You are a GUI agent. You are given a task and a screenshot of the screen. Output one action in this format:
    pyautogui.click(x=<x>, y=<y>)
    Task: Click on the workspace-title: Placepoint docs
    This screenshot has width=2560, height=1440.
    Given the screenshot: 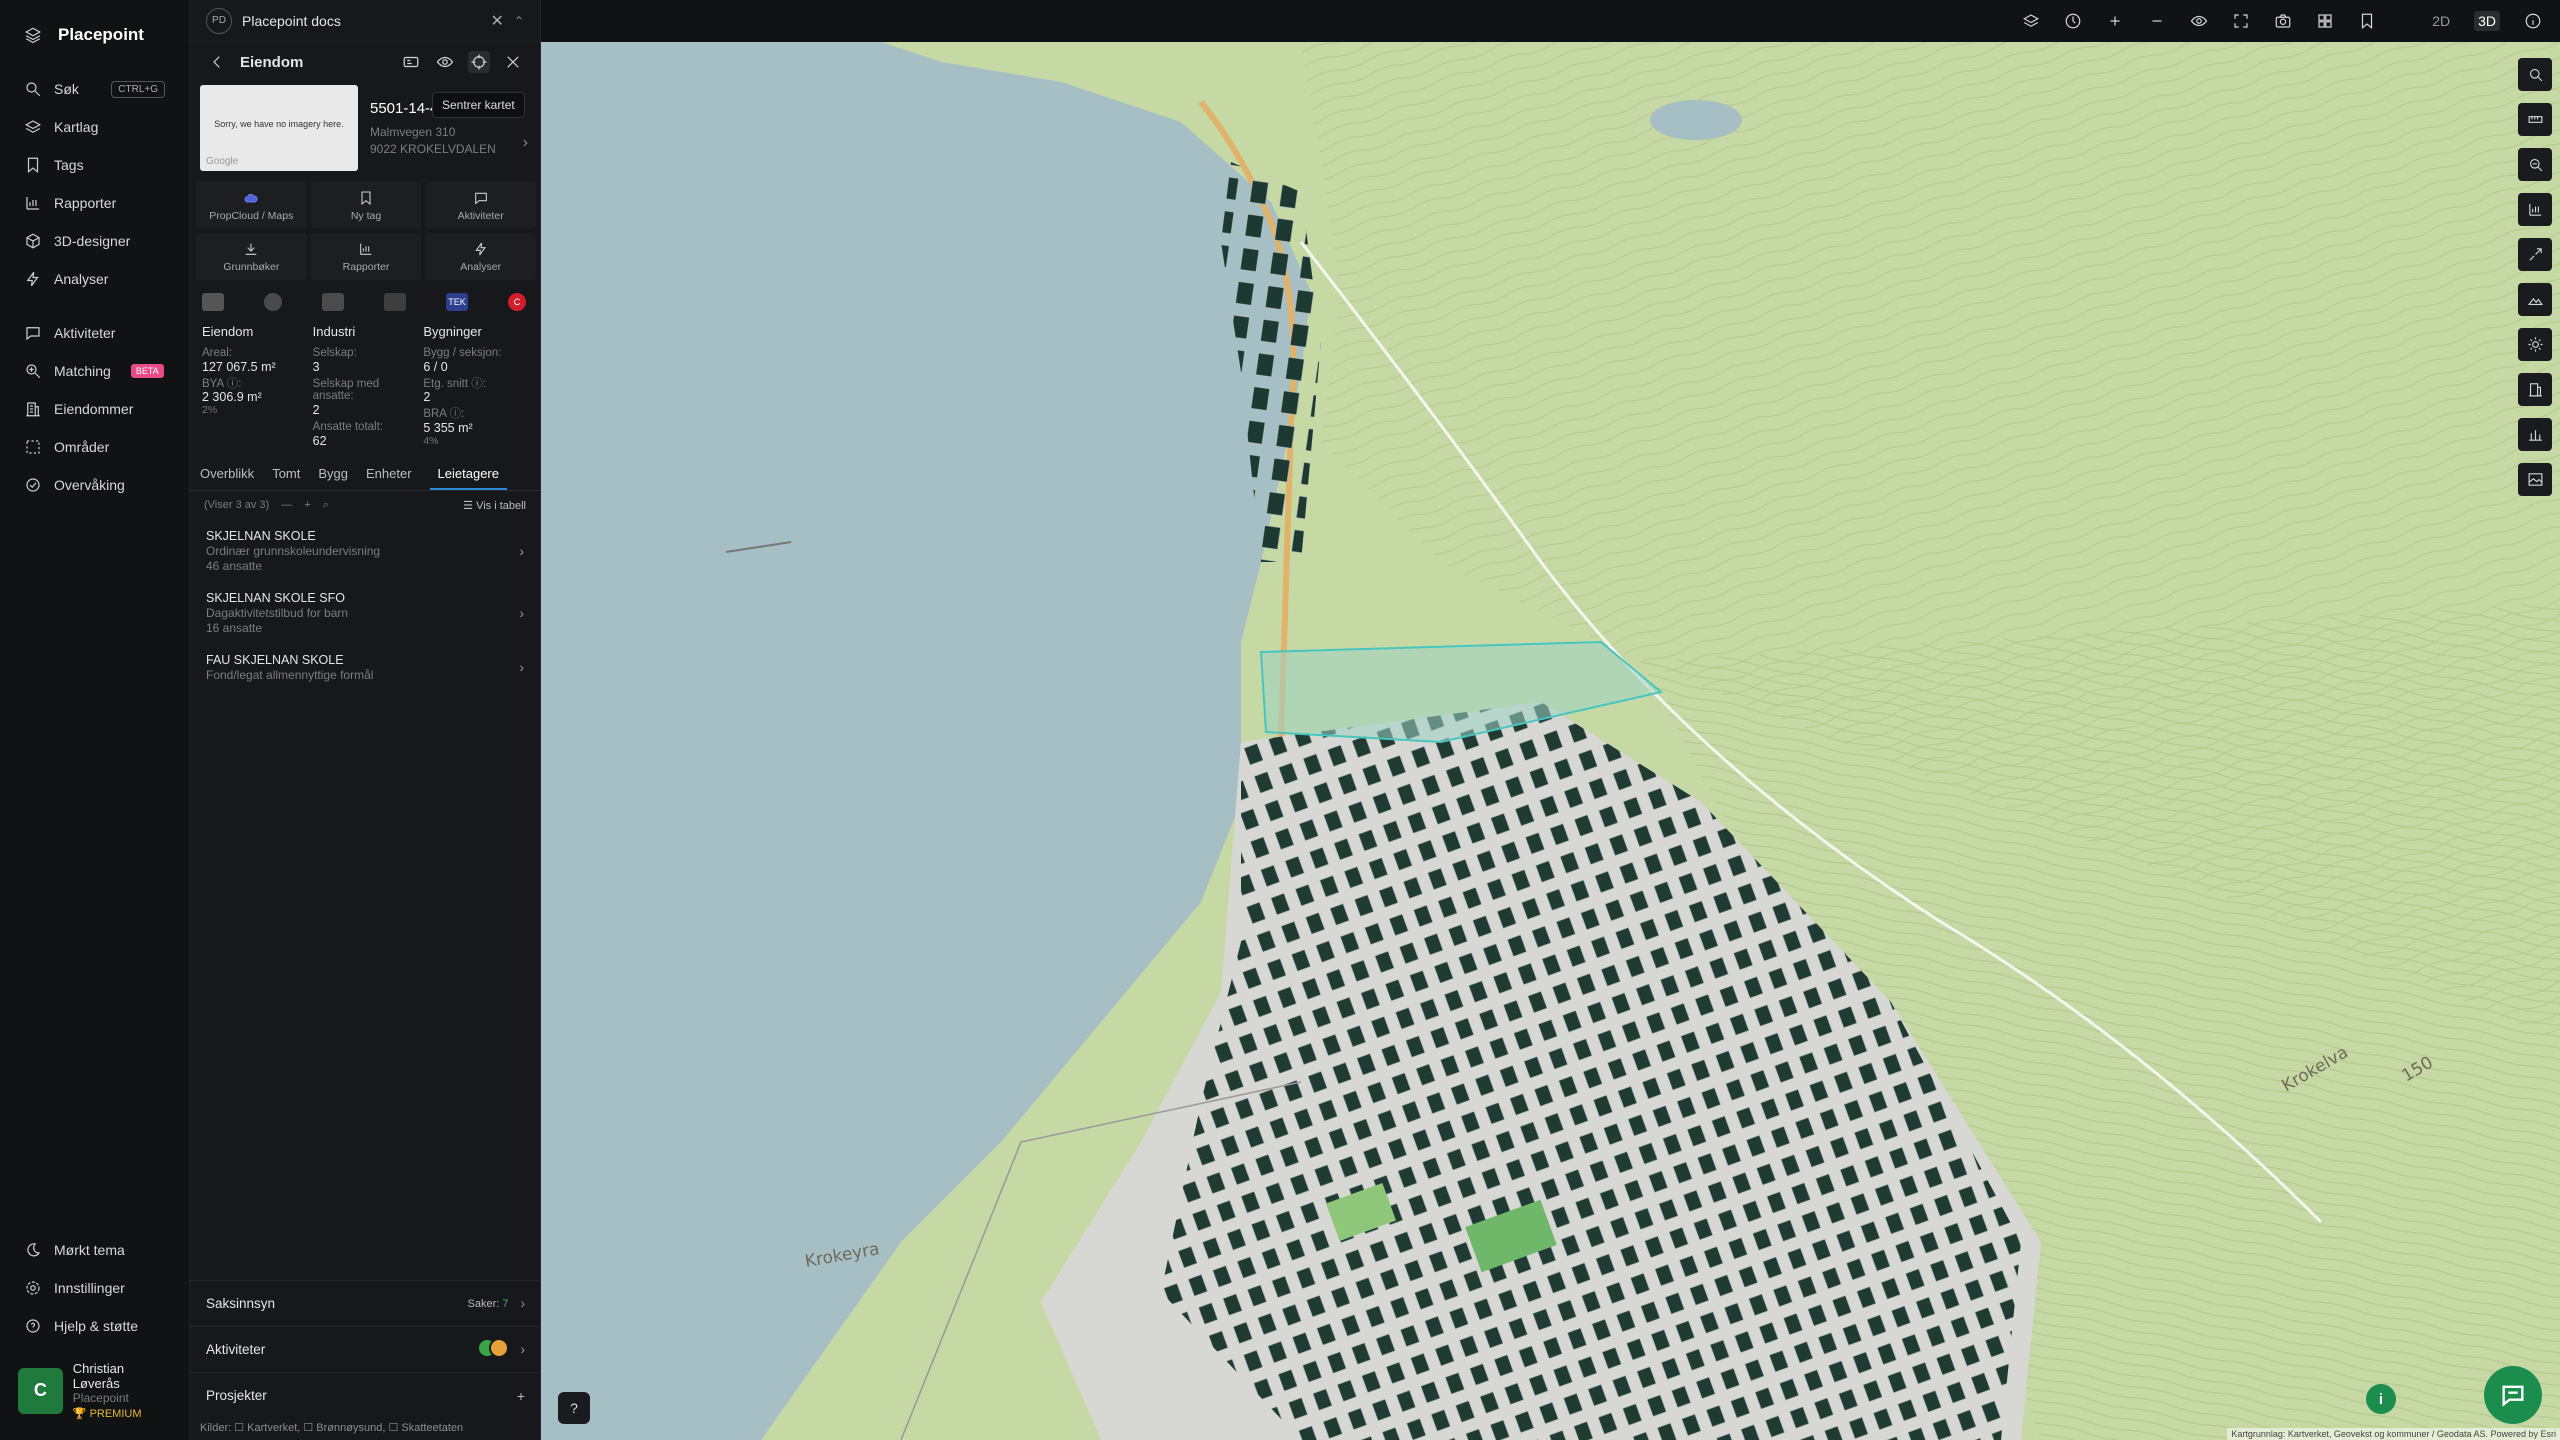 What is the action you would take?
    pyautogui.click(x=291, y=21)
    